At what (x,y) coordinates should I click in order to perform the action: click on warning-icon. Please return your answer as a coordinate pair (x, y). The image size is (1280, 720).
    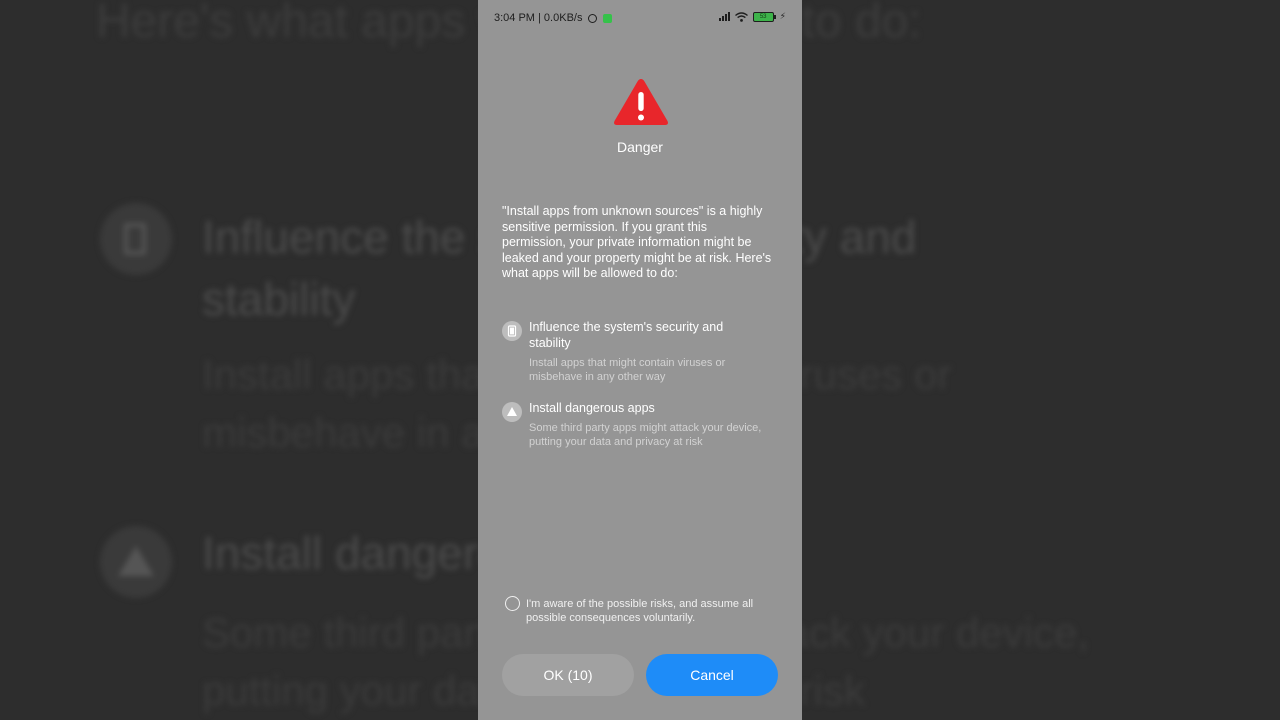
    Looking at the image, I should click on (512, 412).